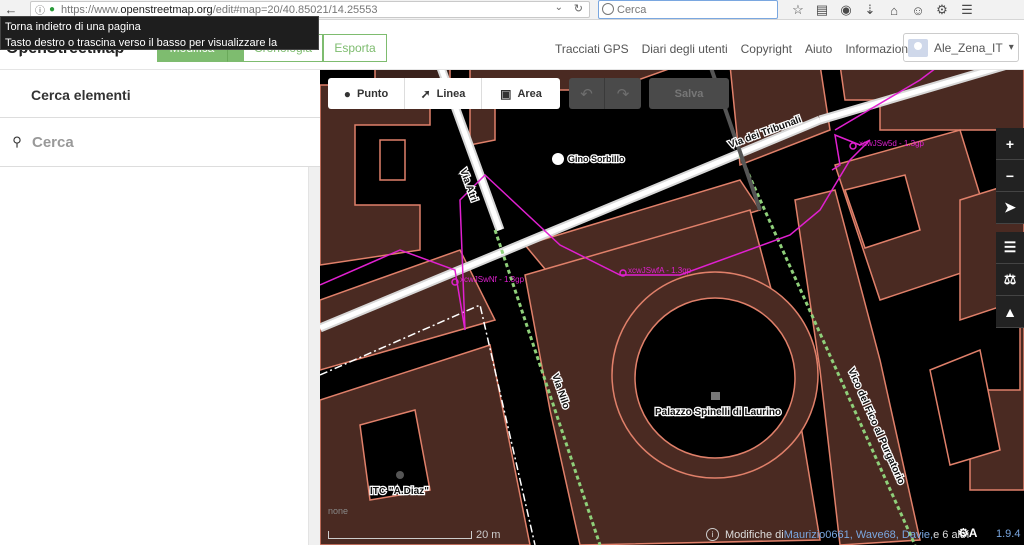 The width and height of the screenshot is (1024, 545). Describe the element at coordinates (715, 378) in the screenshot. I see `palazzo-inner` at that location.